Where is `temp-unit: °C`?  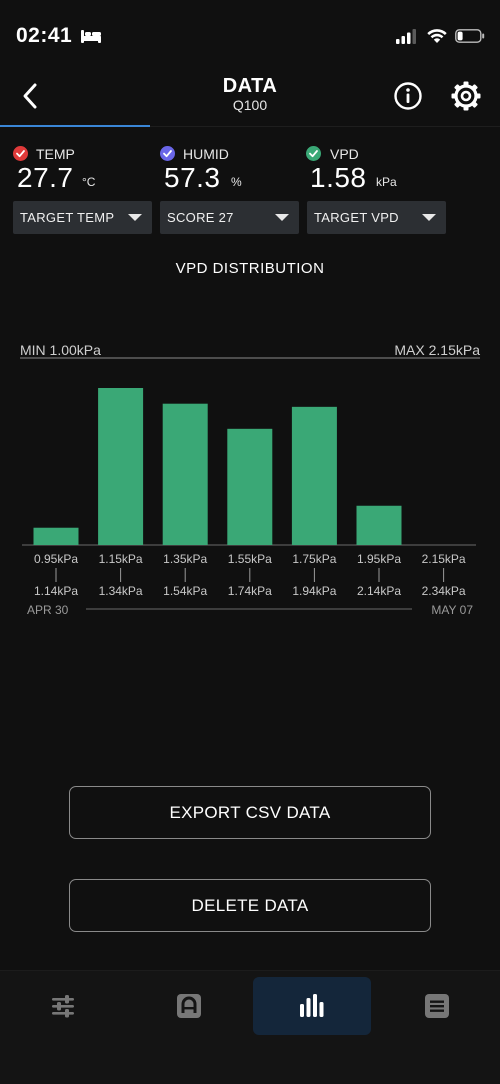
temp-unit: °C is located at coordinates (89, 182).